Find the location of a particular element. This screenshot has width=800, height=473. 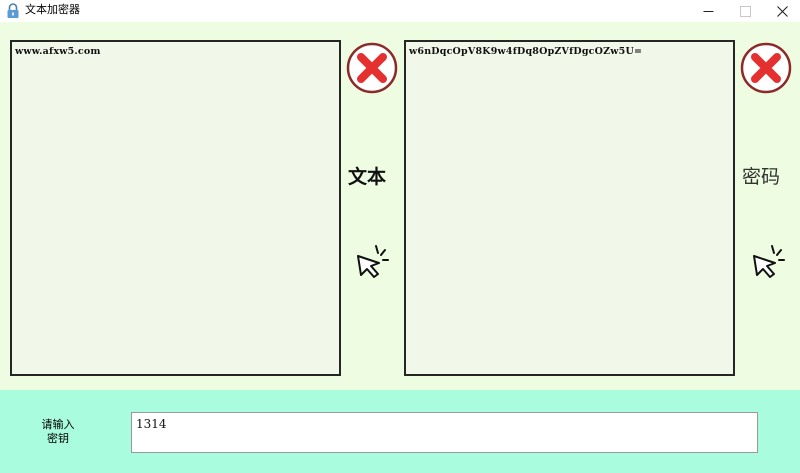

plain-label: 文本 is located at coordinates (367, 177).